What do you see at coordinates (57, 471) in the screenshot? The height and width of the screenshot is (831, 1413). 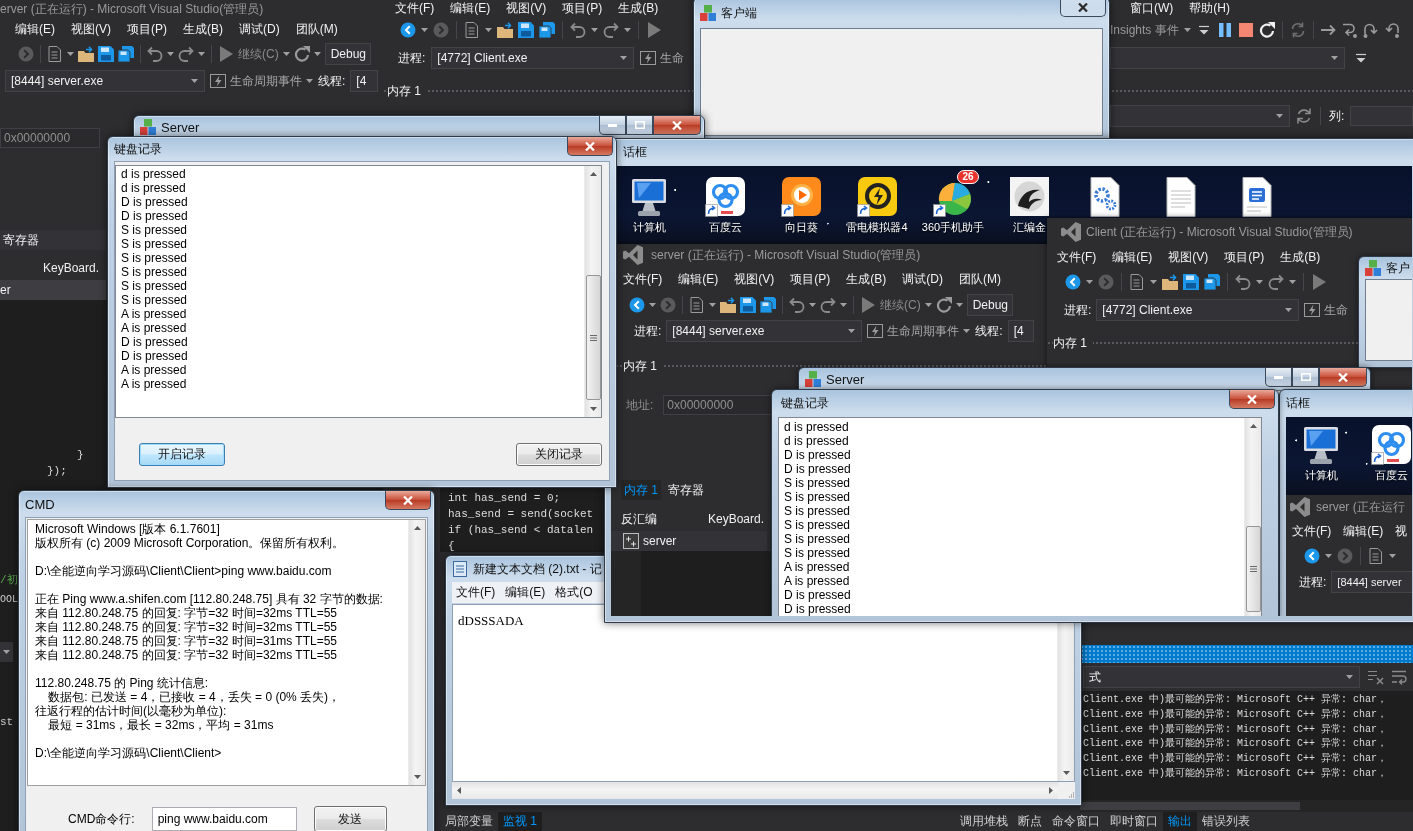 I see `code-line: });` at bounding box center [57, 471].